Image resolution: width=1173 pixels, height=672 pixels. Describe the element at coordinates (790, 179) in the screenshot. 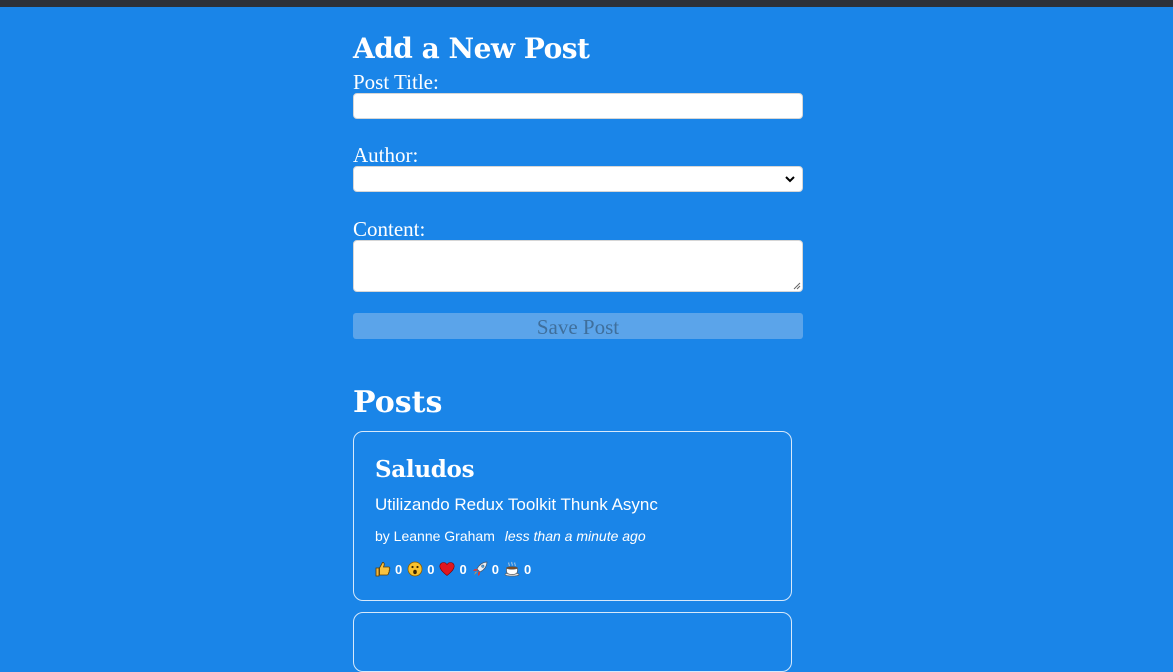

I see `chevron-down-icon` at that location.